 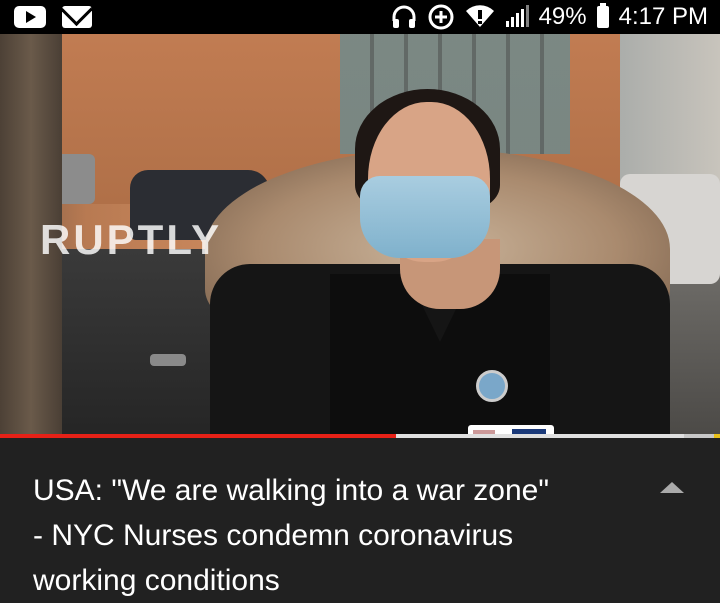 What do you see at coordinates (602, 15) in the screenshot?
I see `battery-icon` at bounding box center [602, 15].